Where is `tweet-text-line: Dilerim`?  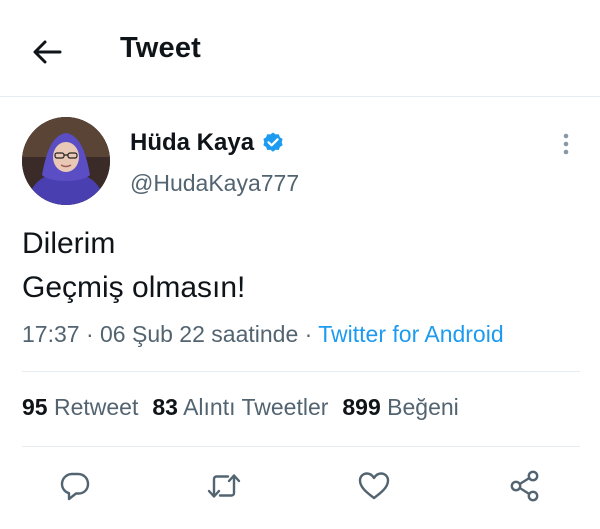 tweet-text-line: Dilerim is located at coordinates (69, 243).